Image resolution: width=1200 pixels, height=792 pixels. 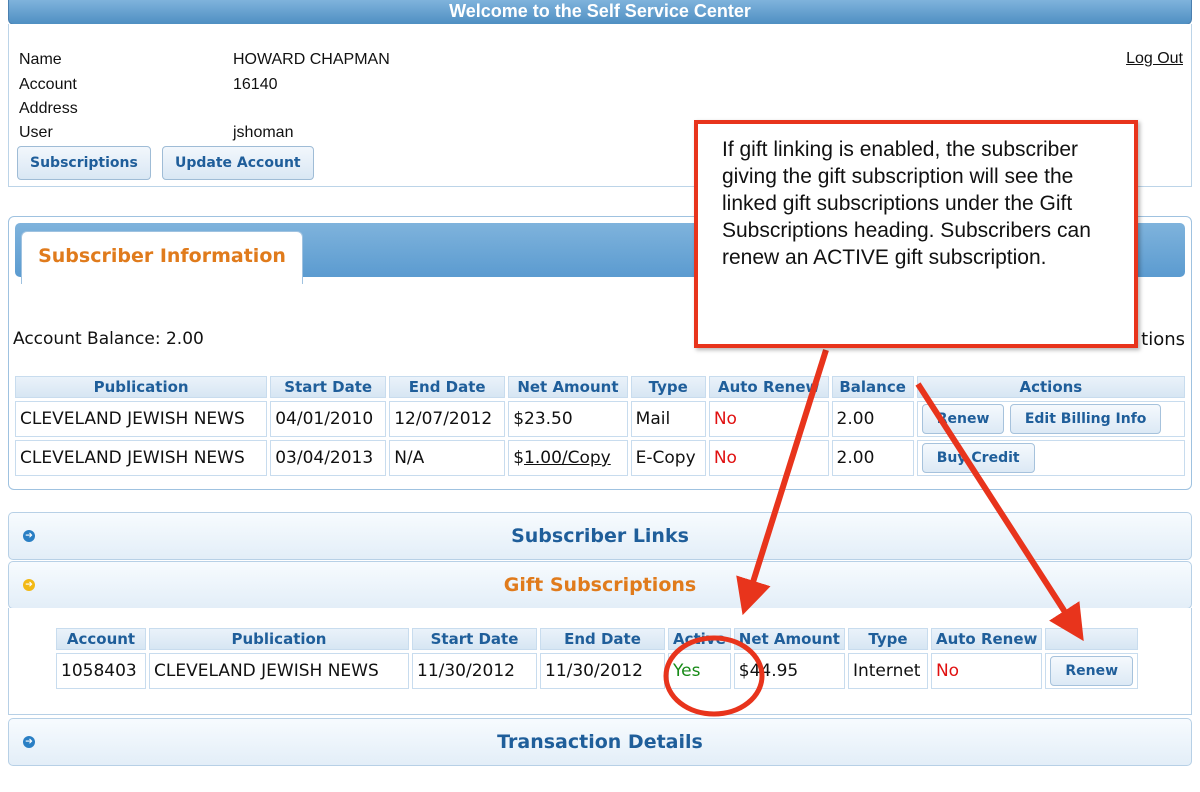 I want to click on arrow-to-active, so click(x=782, y=482).